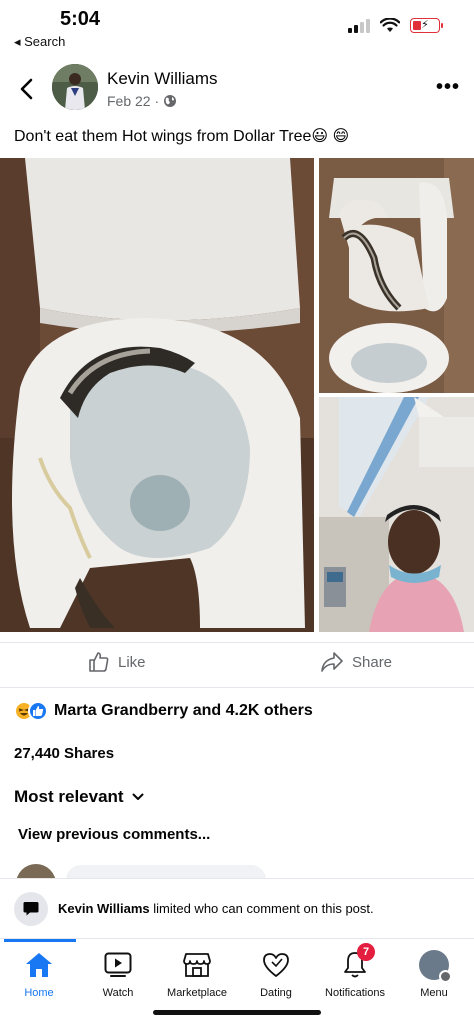 This screenshot has height=1025, width=474. What do you see at coordinates (435, 966) in the screenshot?
I see `profile-avatar-icon` at bounding box center [435, 966].